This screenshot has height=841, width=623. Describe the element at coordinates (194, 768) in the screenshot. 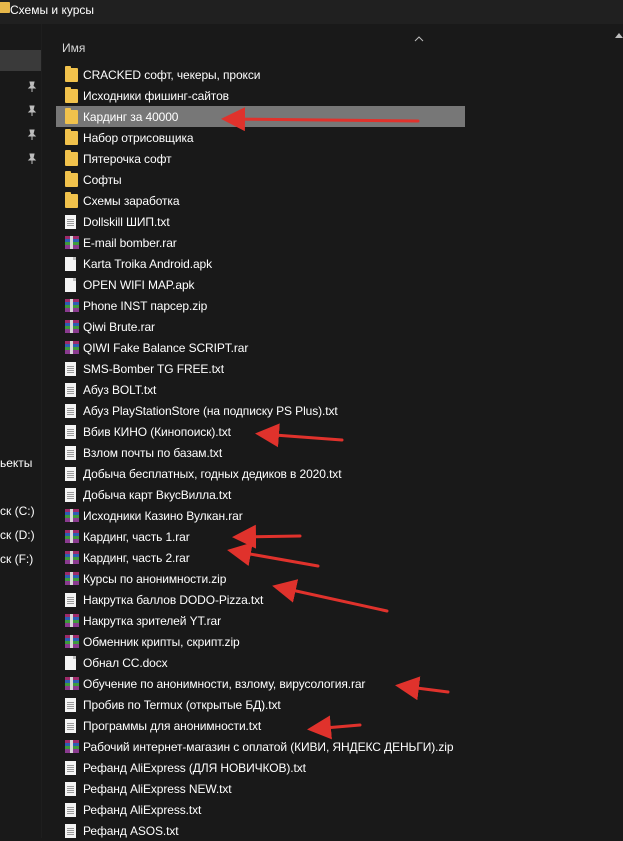

I see `file-name: Рефанд AliExpress (ДЛЯ НОВИЧКОВ).txt` at that location.